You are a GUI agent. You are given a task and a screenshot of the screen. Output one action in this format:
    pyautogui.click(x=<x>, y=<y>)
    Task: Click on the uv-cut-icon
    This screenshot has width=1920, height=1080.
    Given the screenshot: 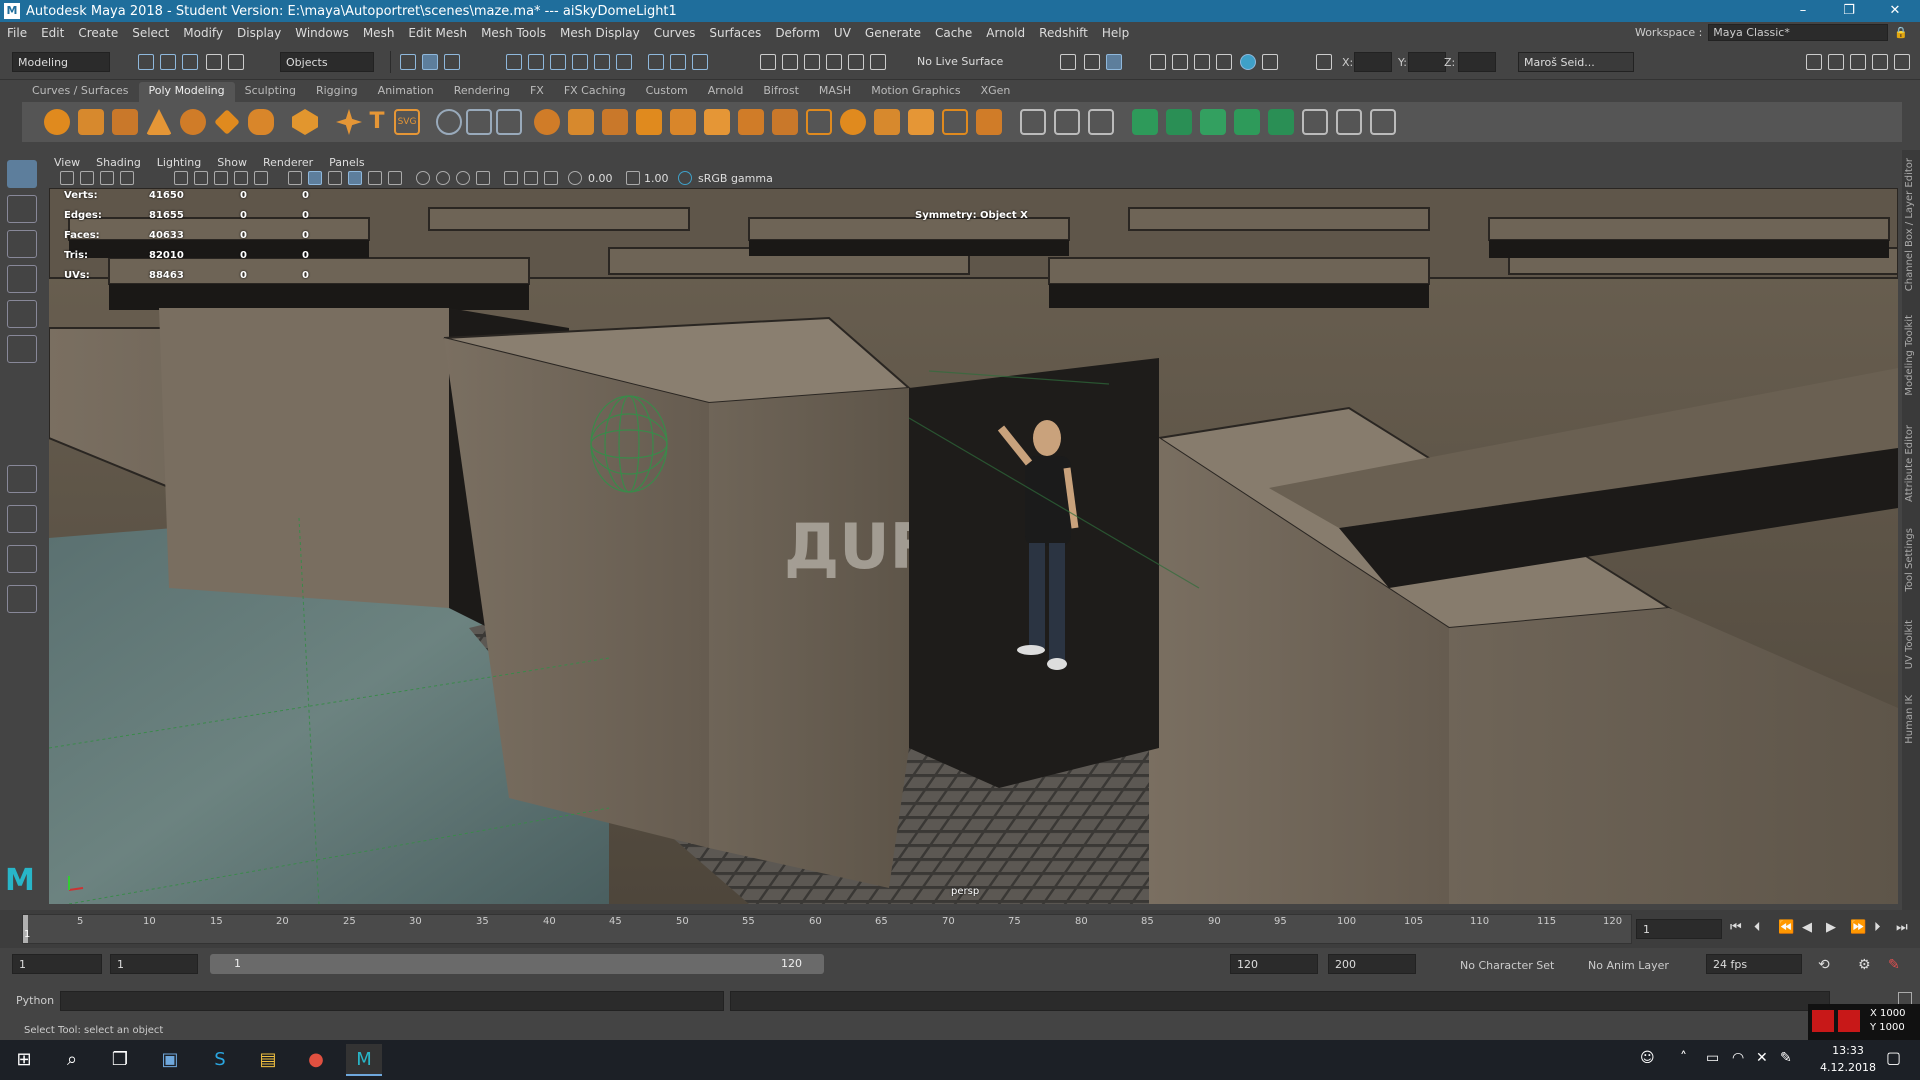 What is the action you would take?
    pyautogui.click(x=1349, y=122)
    